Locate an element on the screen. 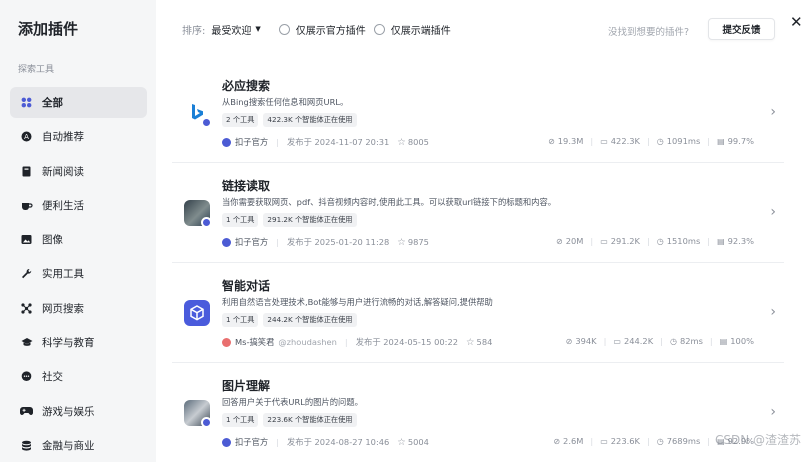 This screenshot has width=811, height=462. chat-bubble-icon is located at coordinates (26, 376).